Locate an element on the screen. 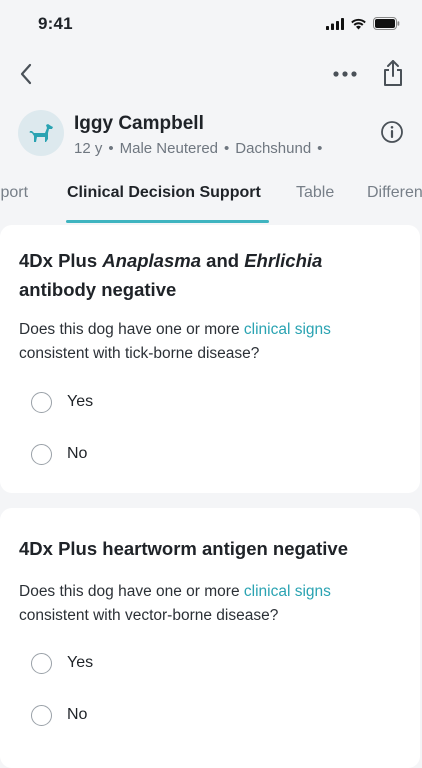 This screenshot has height=768, width=422. tab-table: Table is located at coordinates (315, 193).